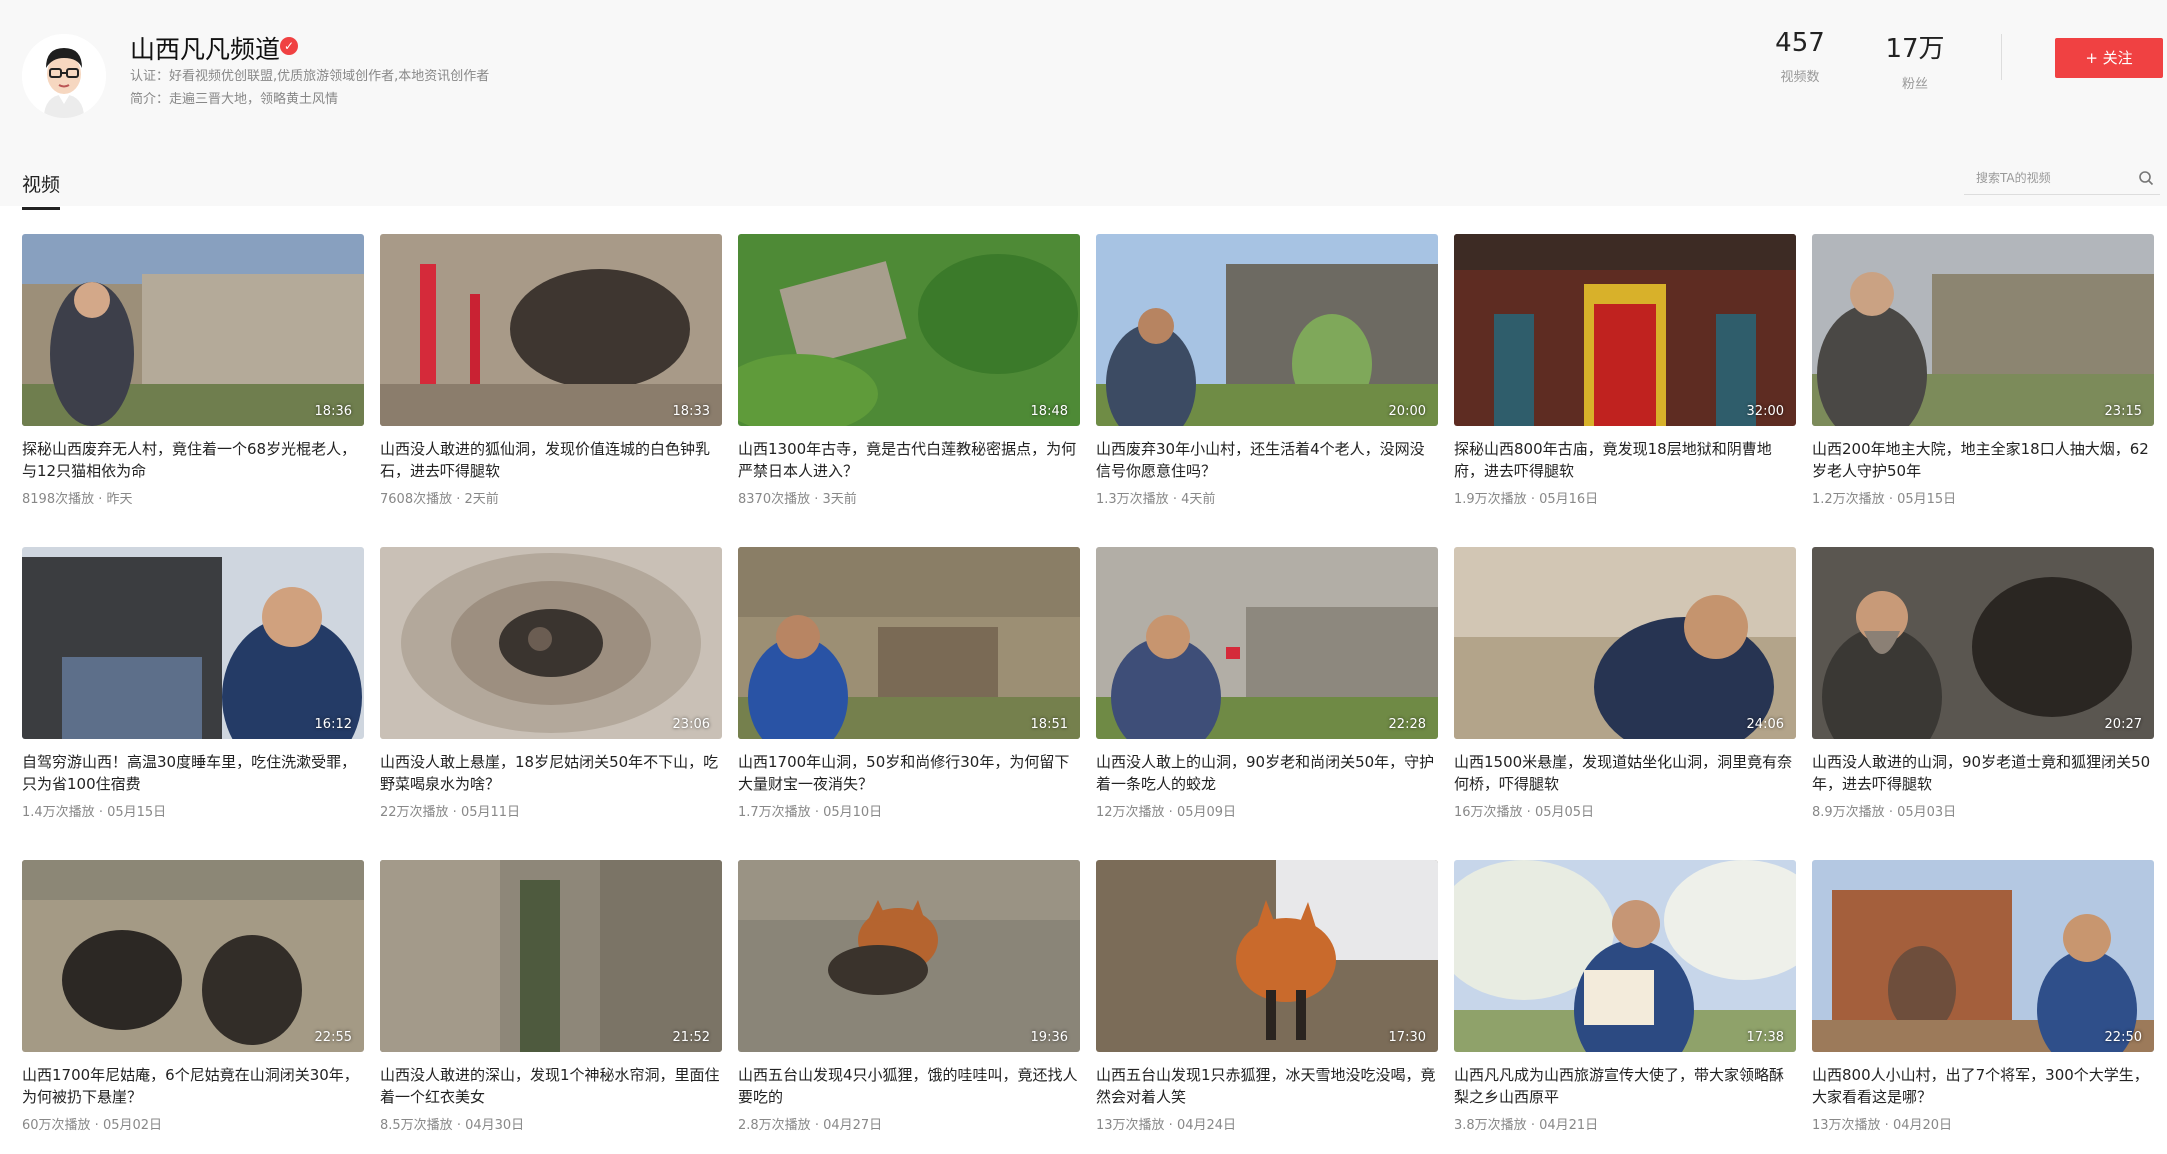 This screenshot has width=2167, height=1154. Describe the element at coordinates (1983, 1086) in the screenshot. I see `video-title: 山西800人小山村，出了7个将军，300个大学生，大家看看这是哪？` at that location.